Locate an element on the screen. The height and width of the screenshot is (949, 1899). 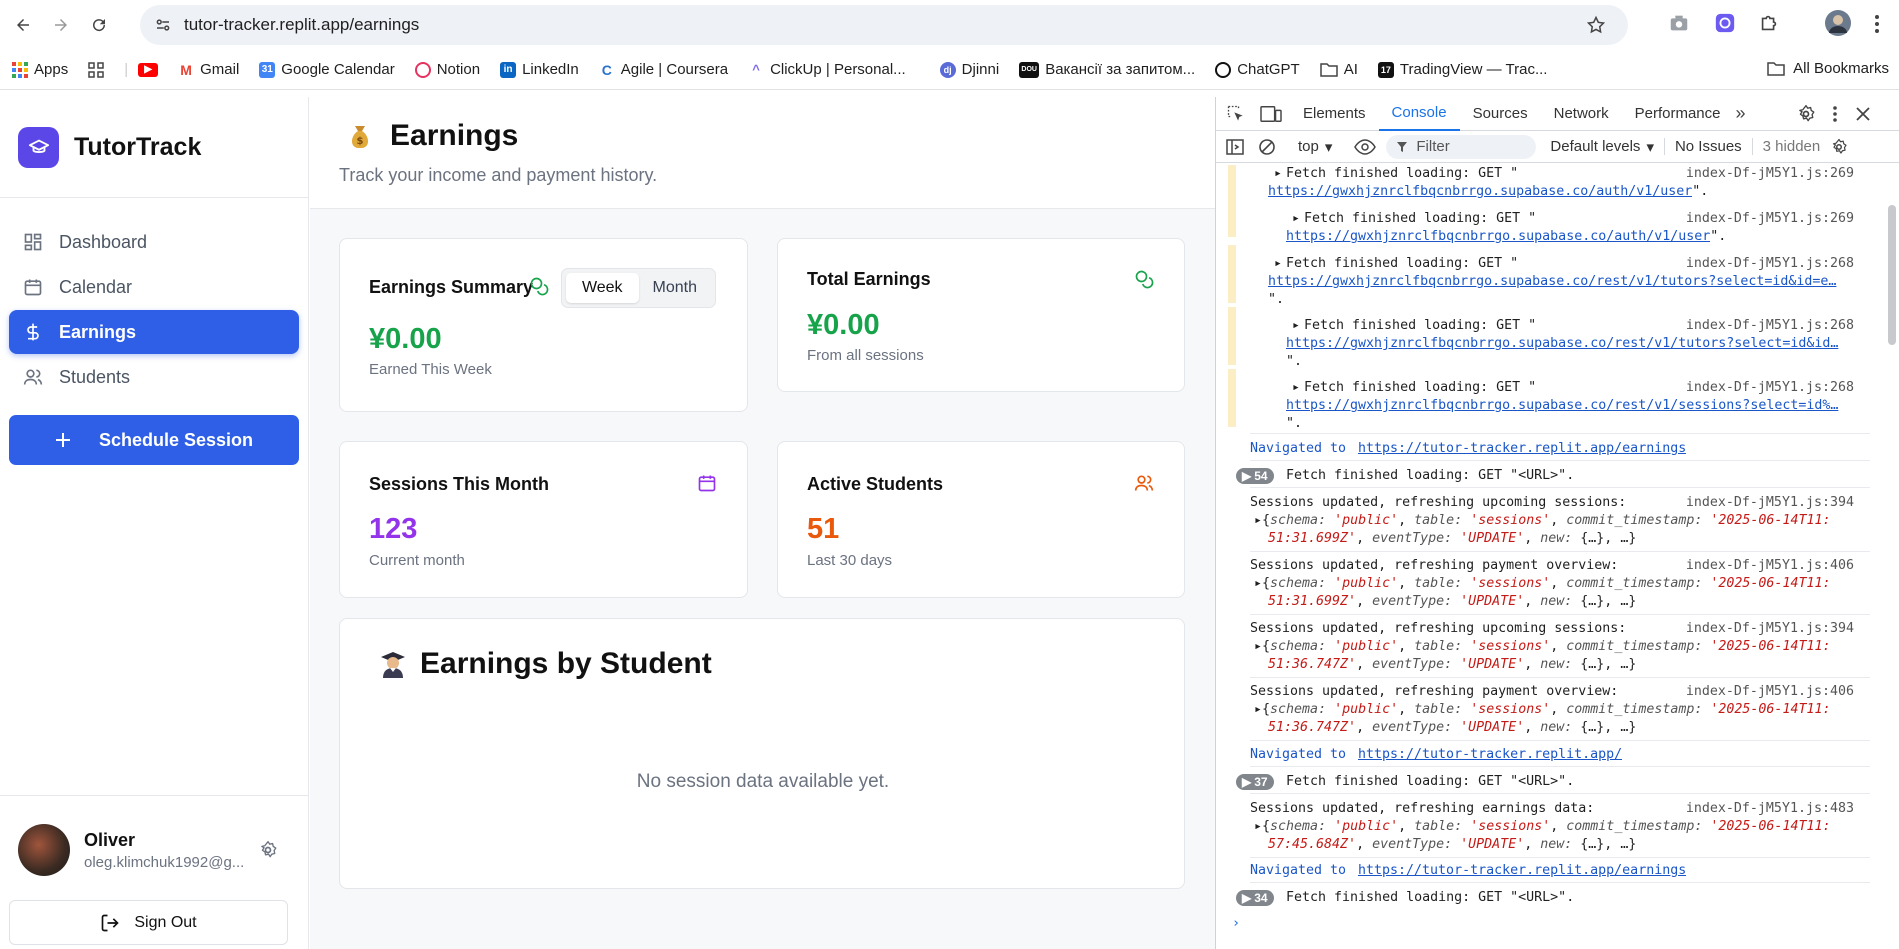
schedule-session-label: Schedule Session is located at coordinates (176, 439).